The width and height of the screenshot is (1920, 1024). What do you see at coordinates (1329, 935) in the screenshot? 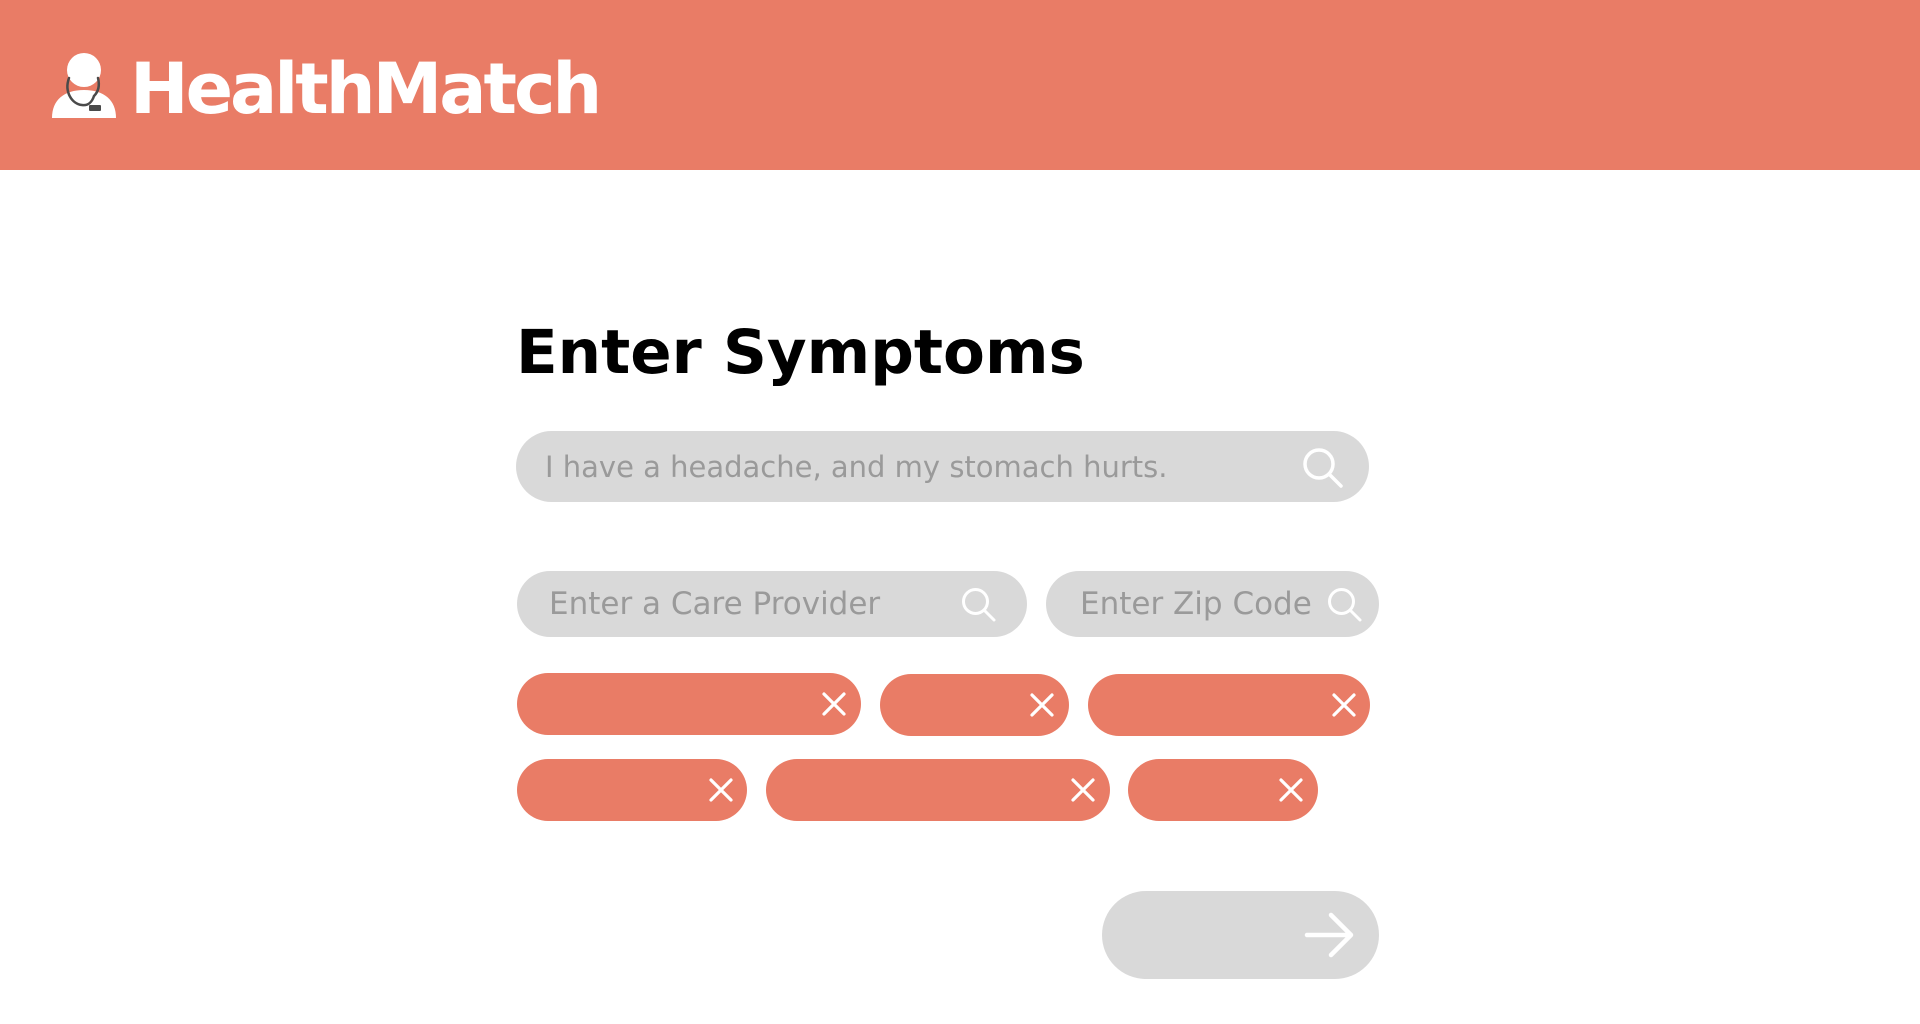
I see `arrow-right-icon` at bounding box center [1329, 935].